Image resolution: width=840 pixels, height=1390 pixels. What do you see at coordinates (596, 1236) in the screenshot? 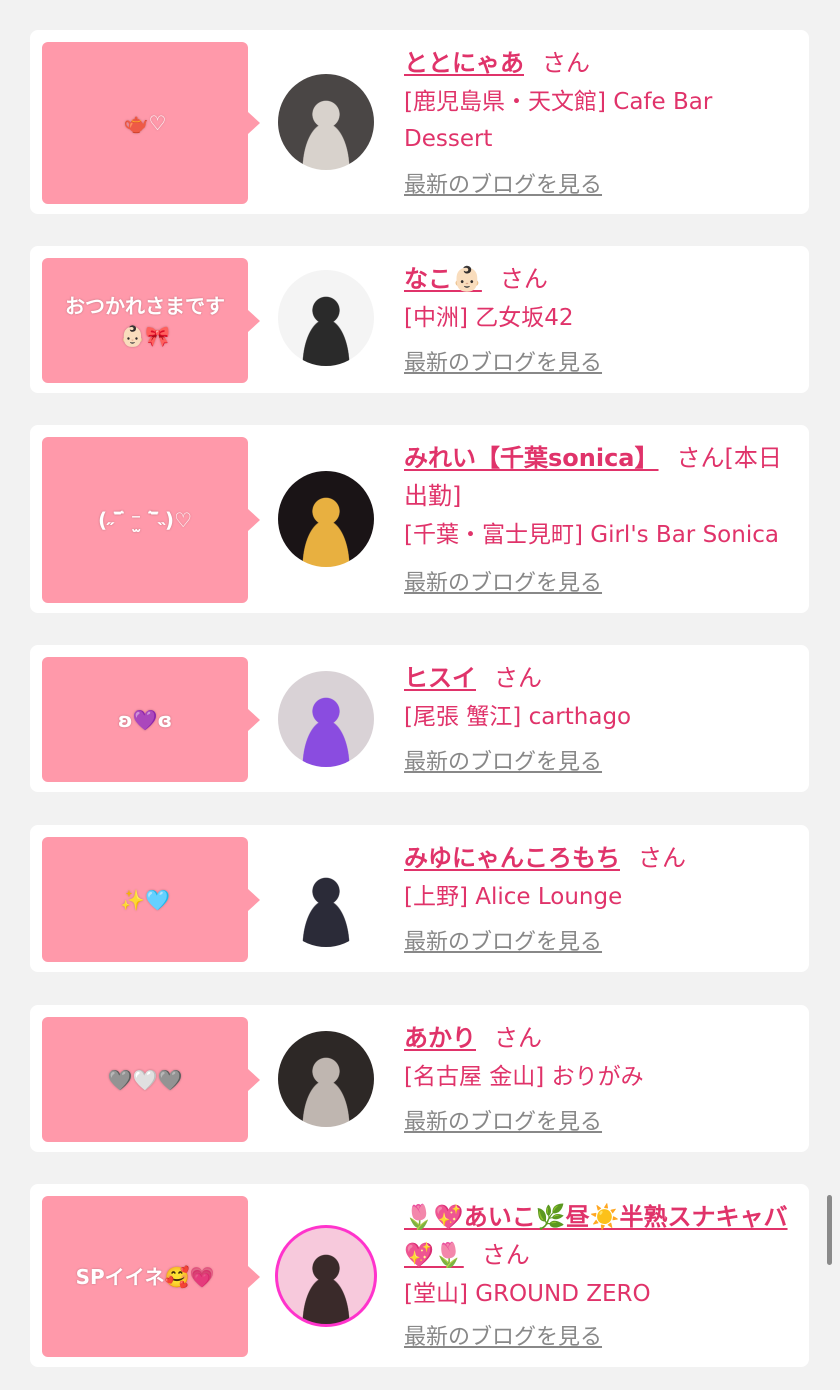
I see `cast-name-link: 🌷💖あいこ🌿昼☀️半熟スナキャバ💖🌷` at bounding box center [596, 1236].